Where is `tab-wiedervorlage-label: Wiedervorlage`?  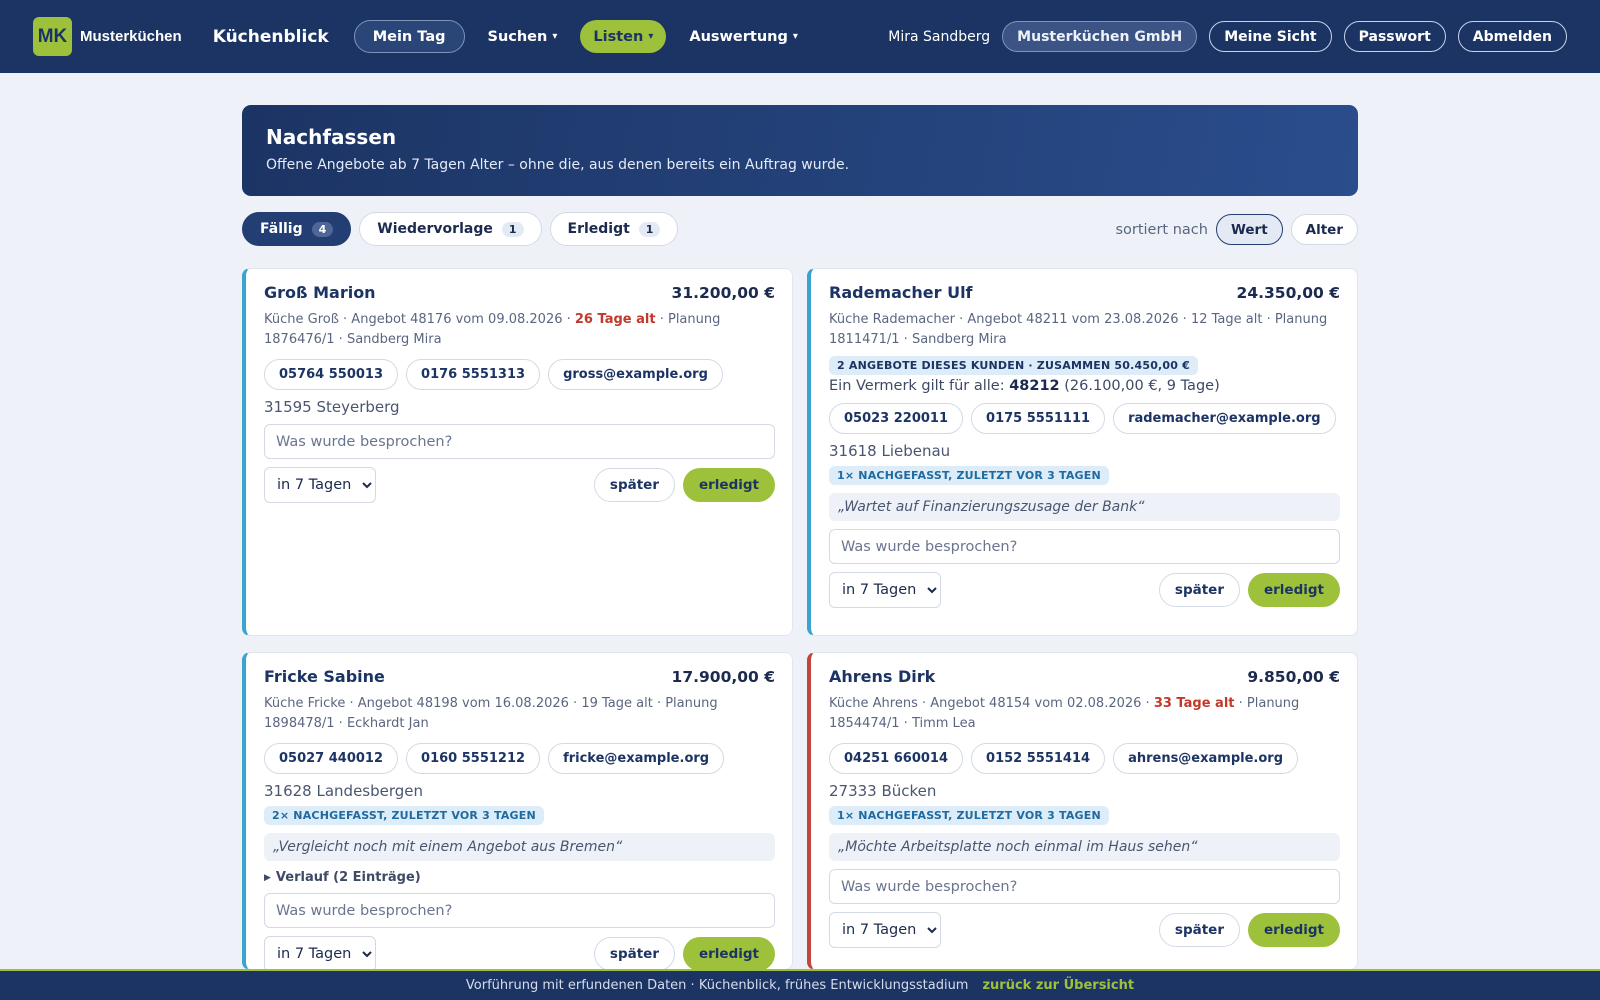 tab-wiedervorlage-label: Wiedervorlage is located at coordinates (435, 229).